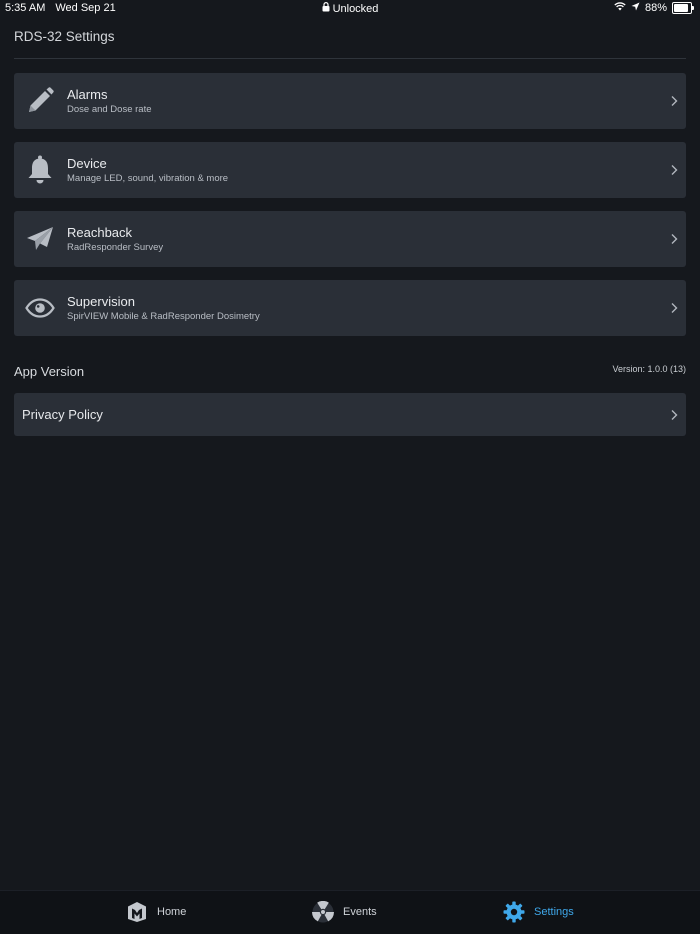 The image size is (700, 934). I want to click on privacy-policy-label: Privacy Policy, so click(62, 414).